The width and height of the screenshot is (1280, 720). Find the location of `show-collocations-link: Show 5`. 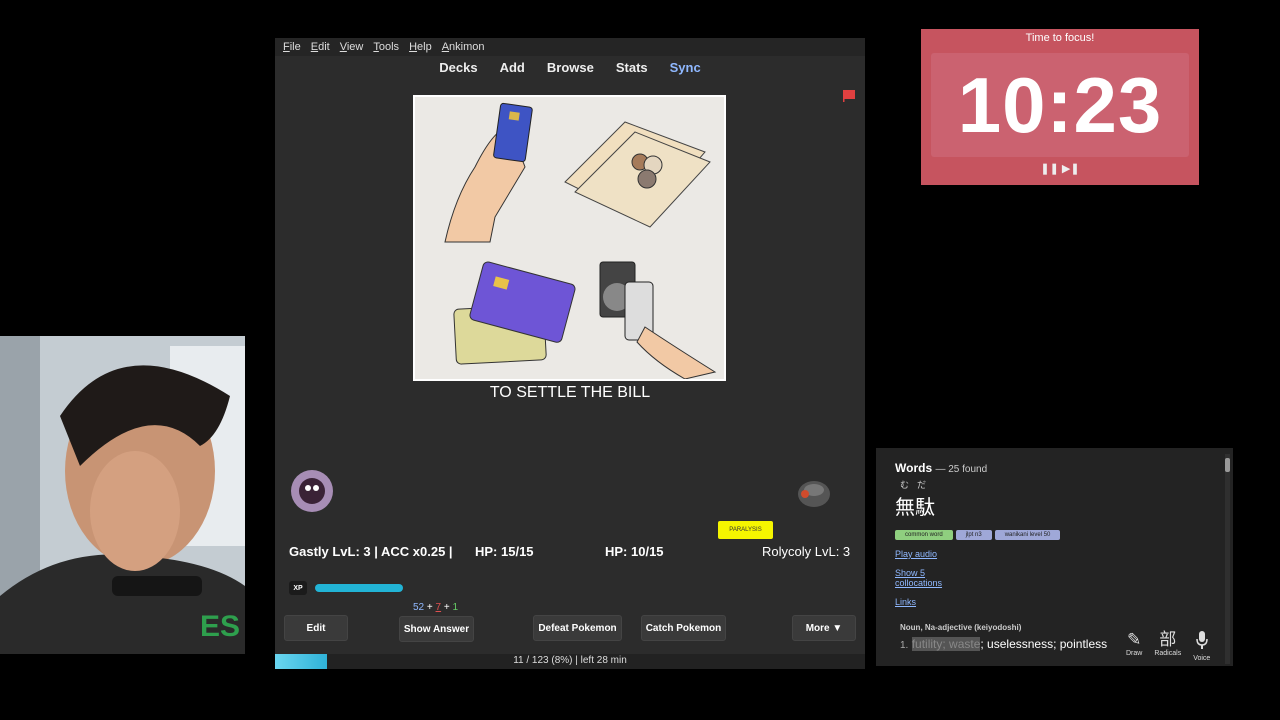

show-collocations-link: Show 5 is located at coordinates (1001, 573).